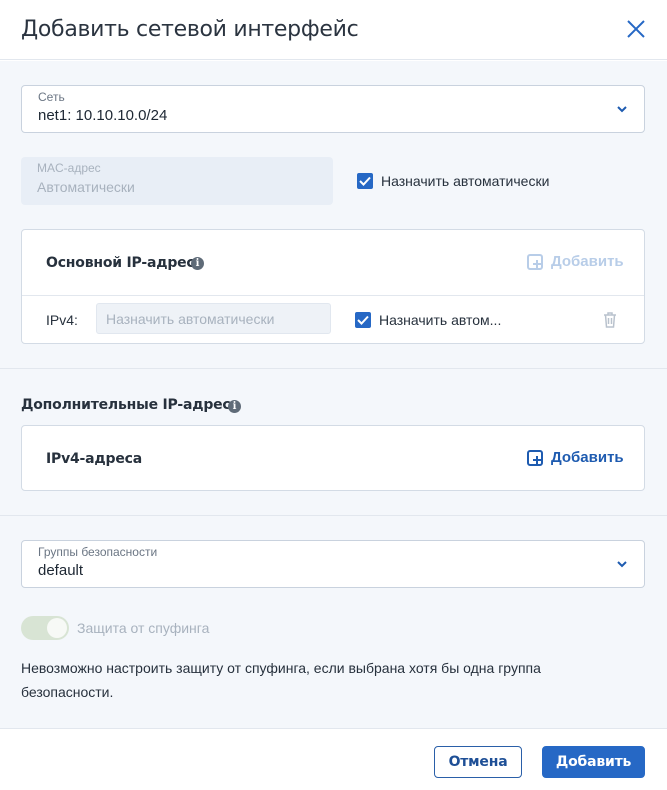 This screenshot has width=667, height=790. Describe the element at coordinates (86, 187) in the screenshot. I see `mac-address-value: Автоматически` at that location.